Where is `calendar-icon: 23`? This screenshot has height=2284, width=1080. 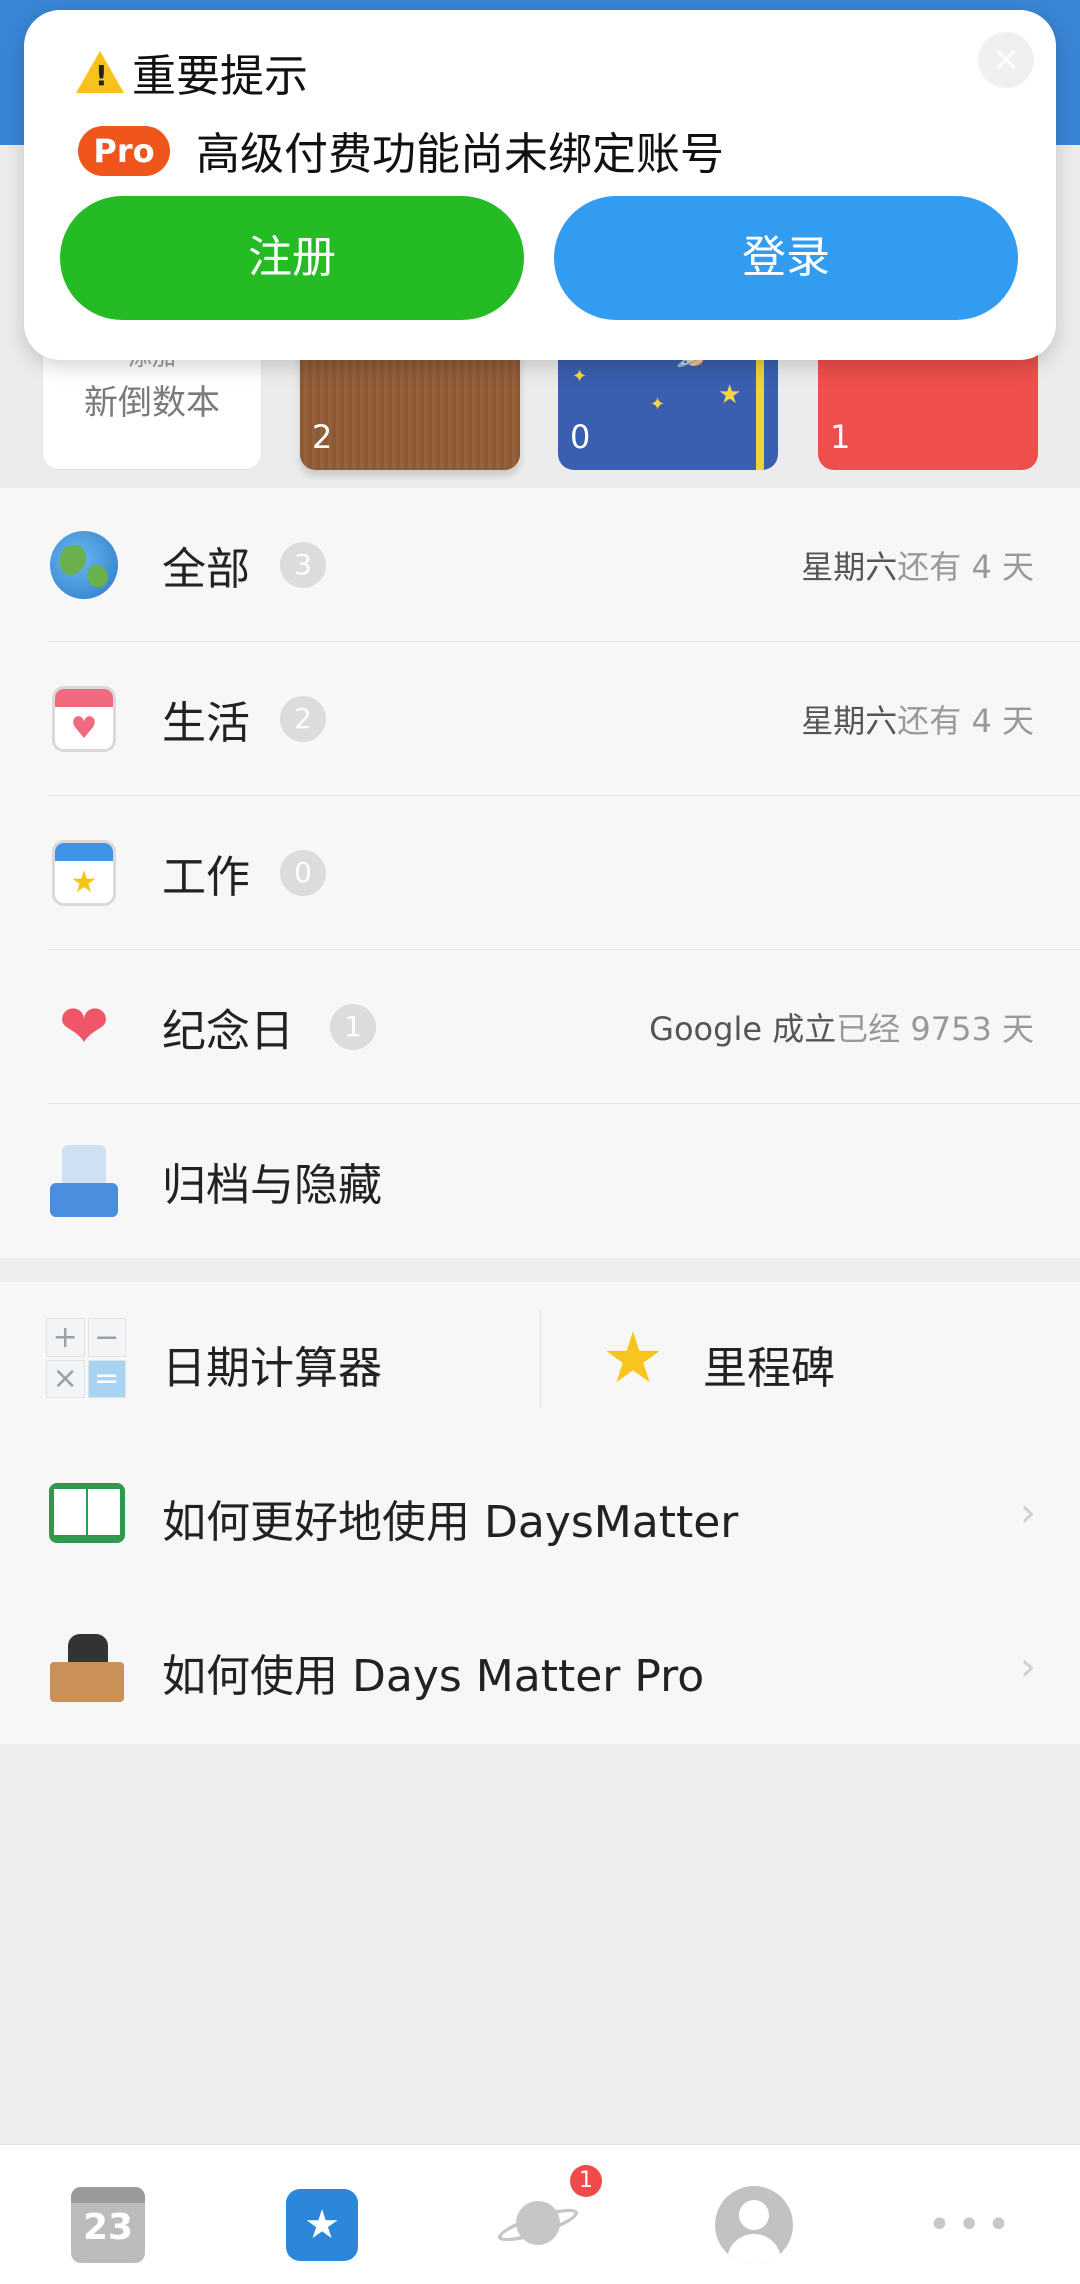
calendar-icon: 23 is located at coordinates (108, 2225).